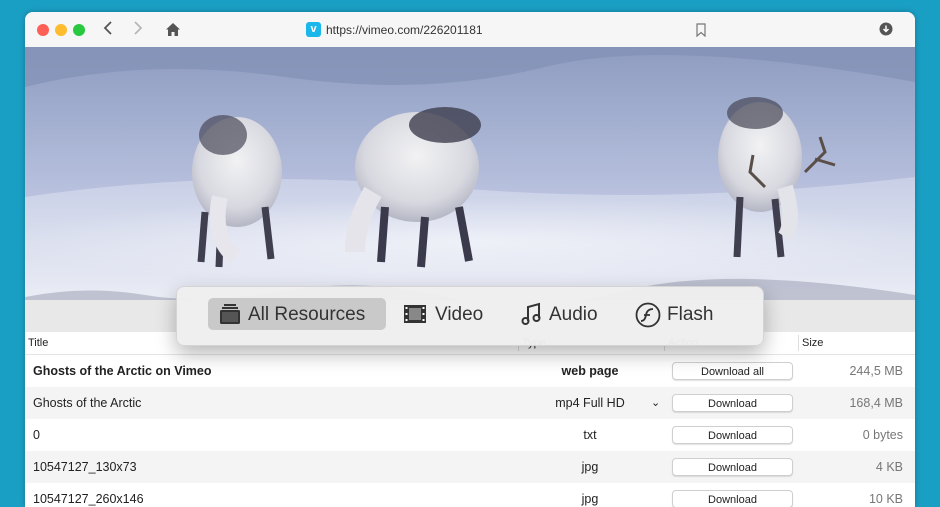 This screenshot has height=507, width=940. I want to click on home-icon, so click(173, 29).